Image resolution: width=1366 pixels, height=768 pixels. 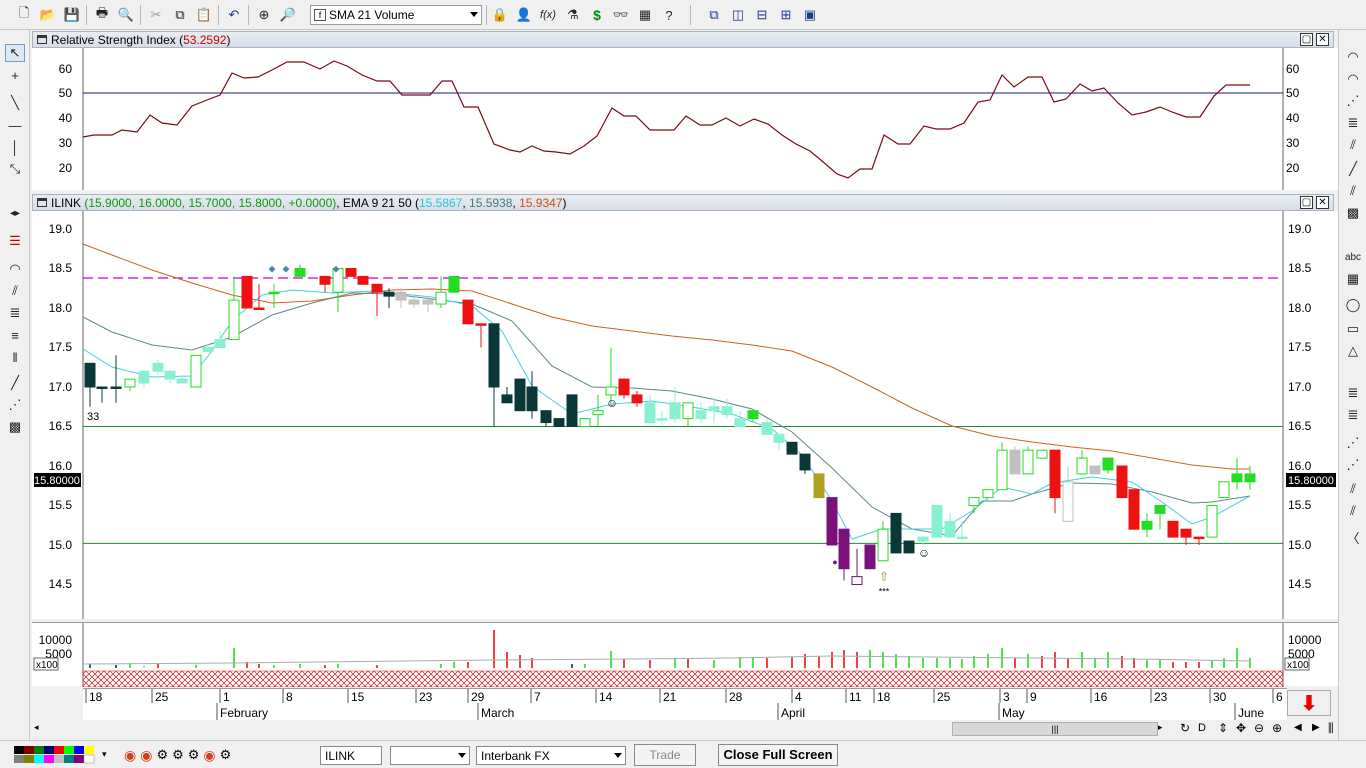 What do you see at coordinates (15, 313) in the screenshot?
I see `retracement-icon: ≣` at bounding box center [15, 313].